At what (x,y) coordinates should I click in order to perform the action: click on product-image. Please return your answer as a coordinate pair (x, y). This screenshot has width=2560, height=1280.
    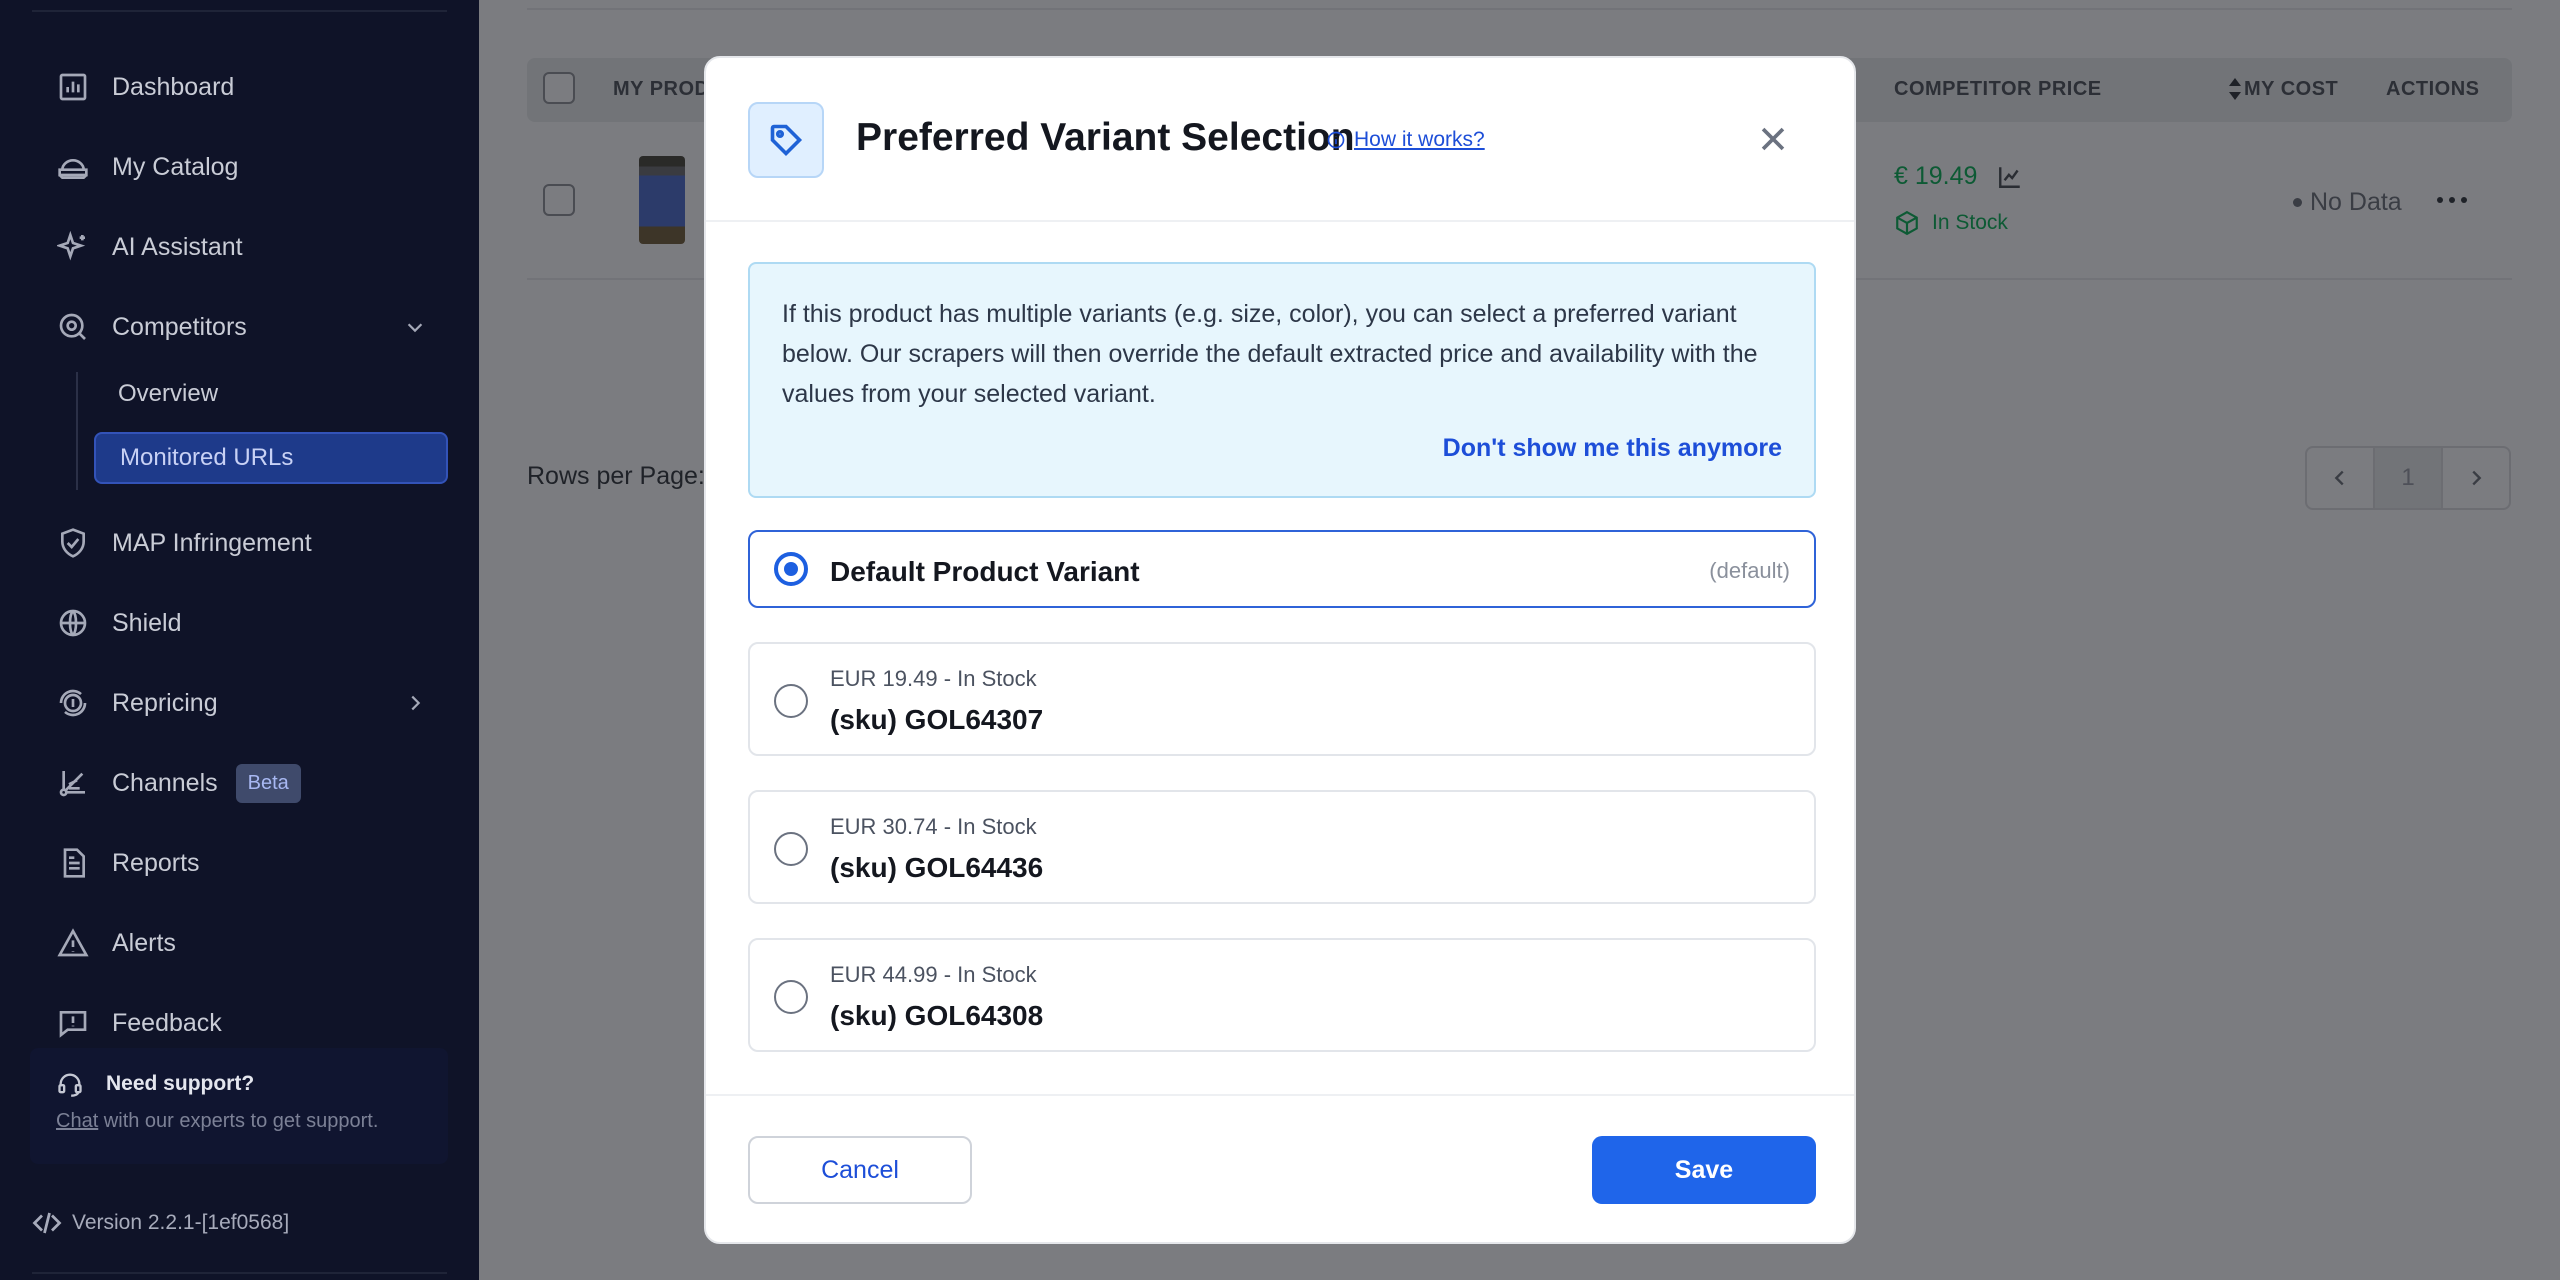
    Looking at the image, I should click on (662, 200).